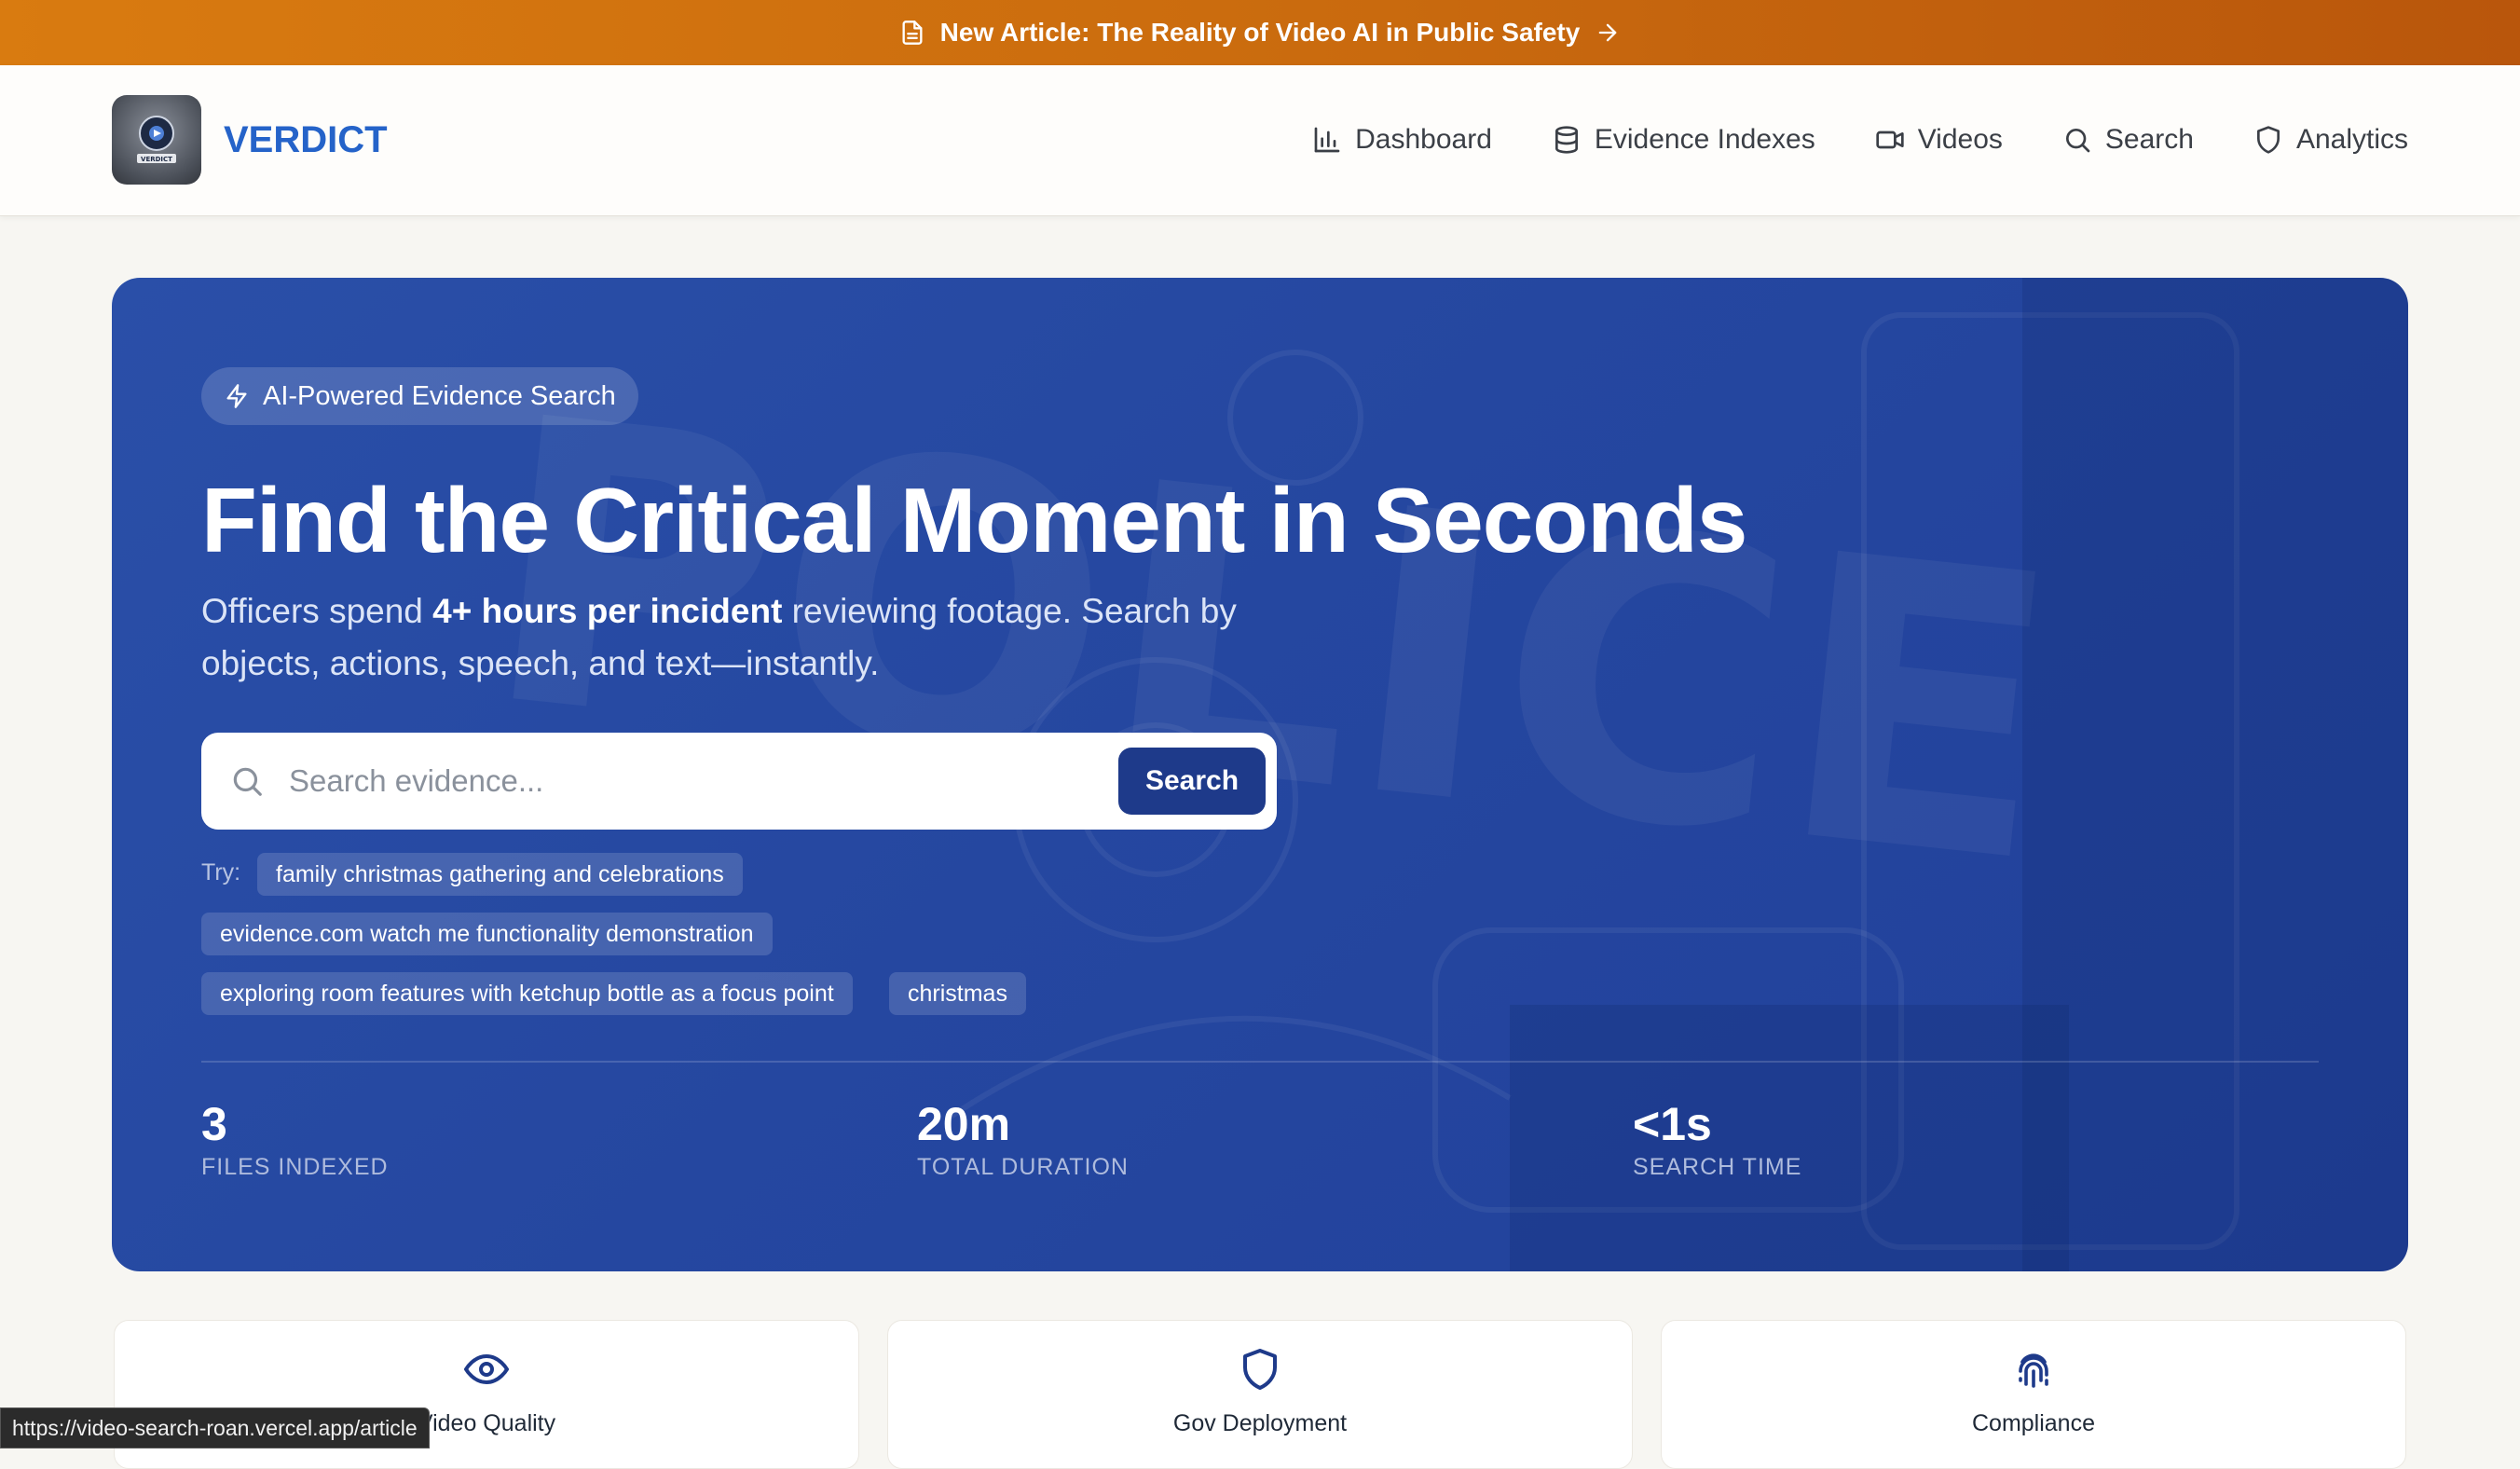 This screenshot has width=2520, height=1469. I want to click on nav-search-label: Search, so click(2149, 139).